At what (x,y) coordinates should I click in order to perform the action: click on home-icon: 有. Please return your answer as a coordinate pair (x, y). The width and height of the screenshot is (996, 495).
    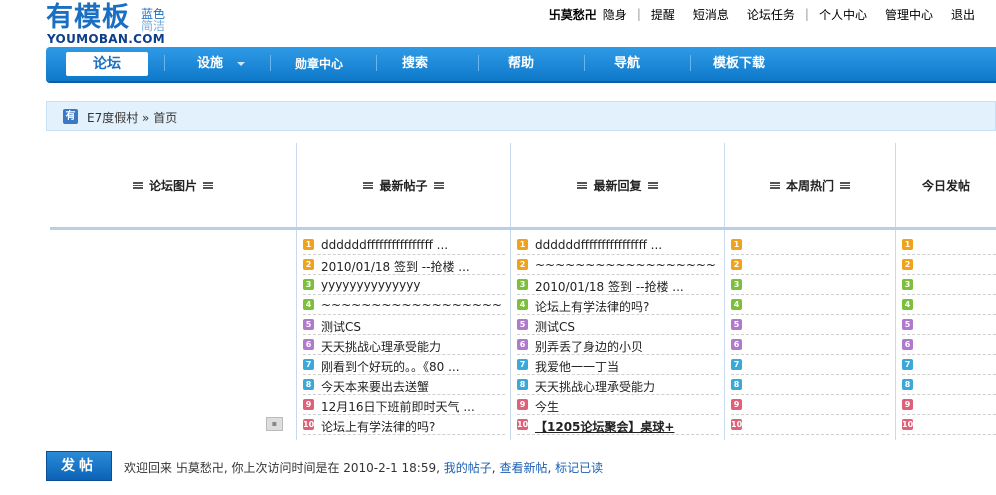
    Looking at the image, I should click on (70, 116).